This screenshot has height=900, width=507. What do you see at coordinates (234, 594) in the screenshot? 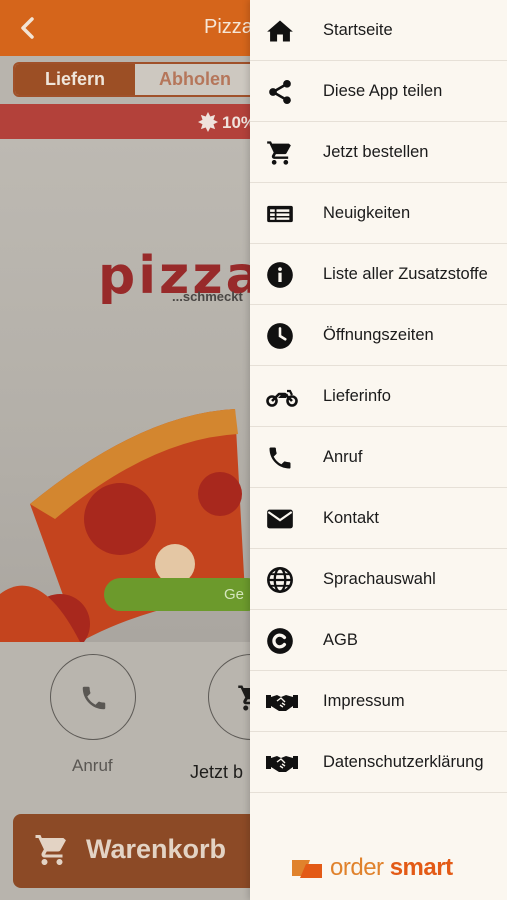
I see `open-status-text: Ge` at bounding box center [234, 594].